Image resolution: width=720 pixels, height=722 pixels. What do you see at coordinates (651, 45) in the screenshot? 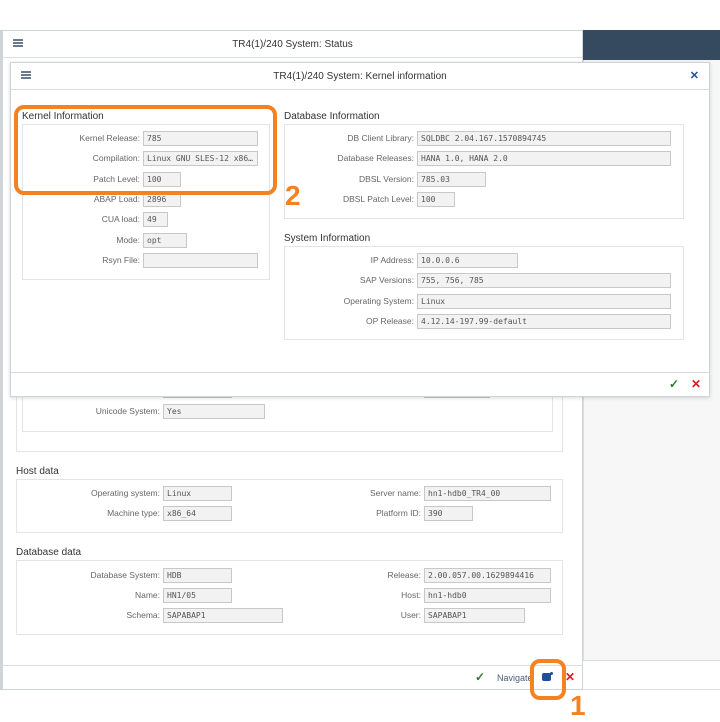
I see `shell-header` at bounding box center [651, 45].